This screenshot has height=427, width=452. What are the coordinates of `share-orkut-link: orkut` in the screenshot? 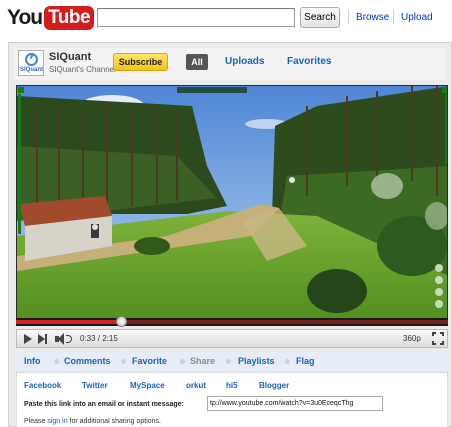 It's located at (196, 385).